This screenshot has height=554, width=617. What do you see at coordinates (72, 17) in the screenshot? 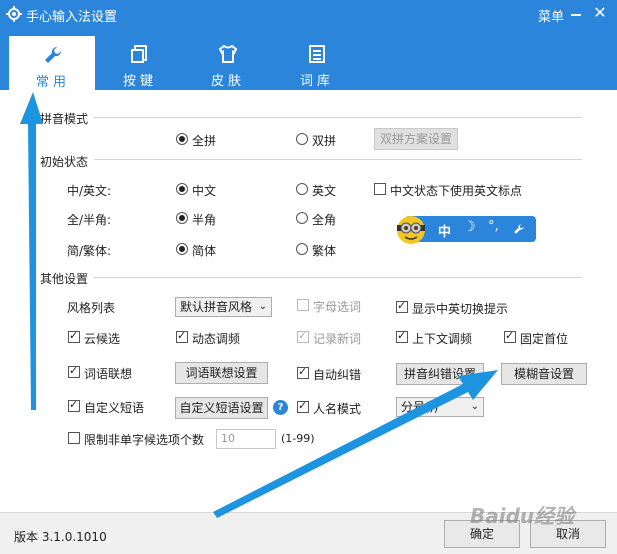
I see `window-title: 手心输入法设置` at bounding box center [72, 17].